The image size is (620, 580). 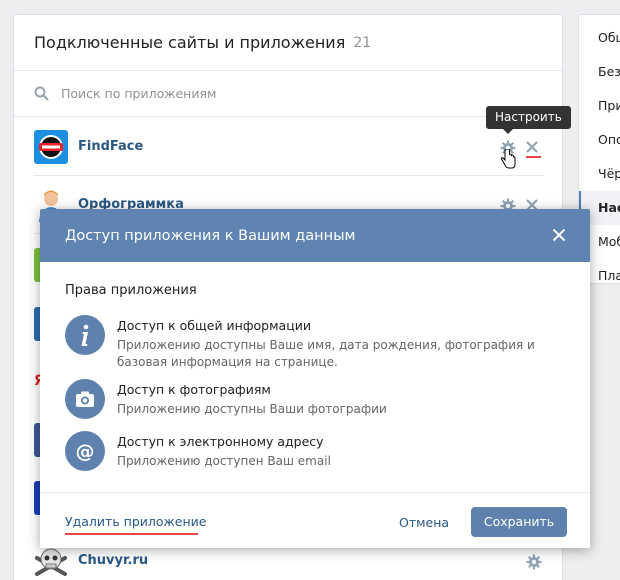 What do you see at coordinates (599, 174) in the screenshot?
I see `menu-item-blacklist: Чёр` at bounding box center [599, 174].